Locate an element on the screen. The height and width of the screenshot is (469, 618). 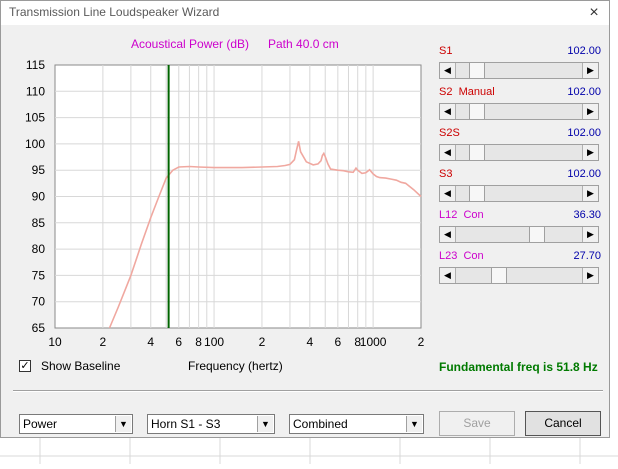
y-tick-label: 115 is located at coordinates (35, 65).